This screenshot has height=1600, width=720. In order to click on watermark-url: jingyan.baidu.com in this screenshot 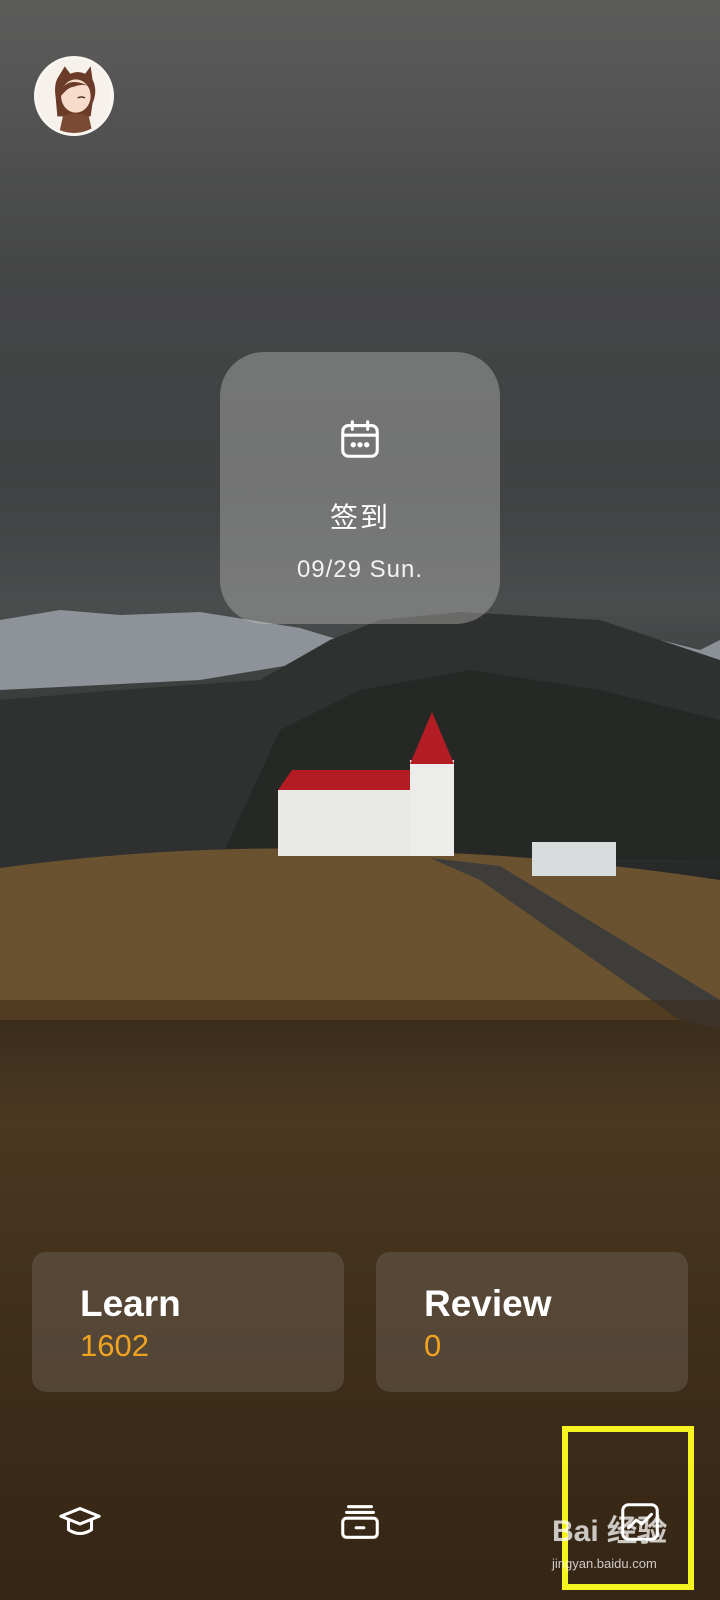, I will do `click(604, 1563)`.